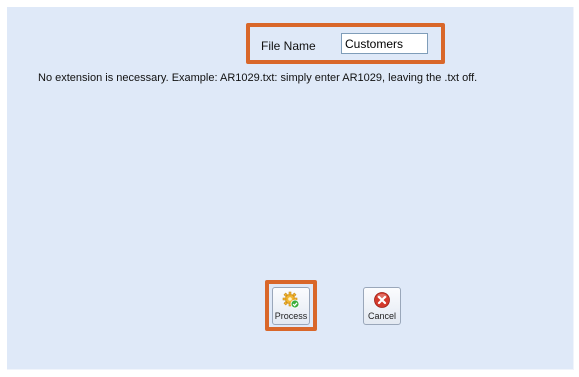  I want to click on cancel-label: Cancel, so click(381, 316).